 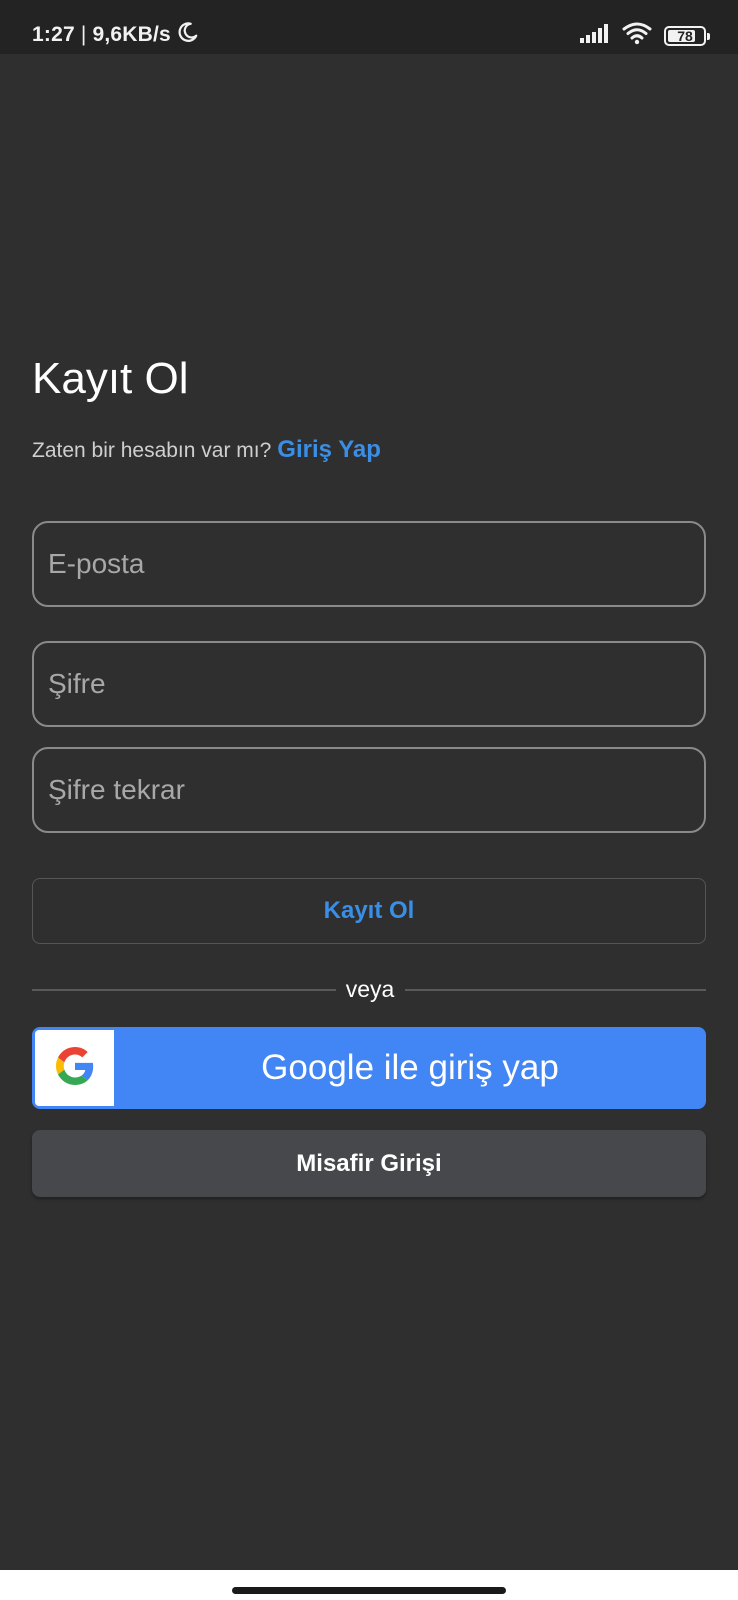 I want to click on status-bar: 1:27 | 9,6KB/s 78, so click(x=369, y=27).